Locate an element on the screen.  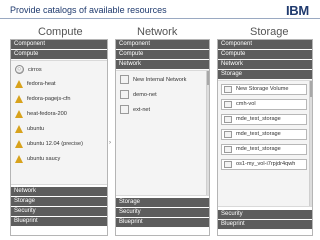
list-item: New Storage Volume is located at coordinates (264, 89).